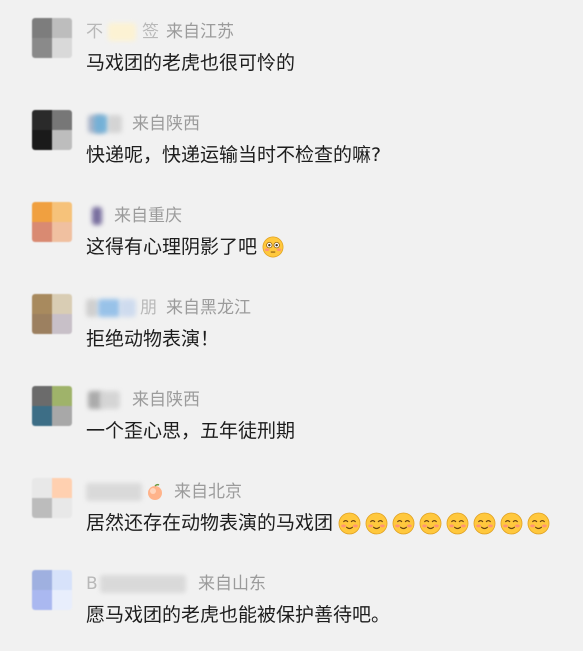 This screenshot has width=583, height=651. I want to click on comment-text: 一个歪心思，五年徒刑期, so click(190, 431).